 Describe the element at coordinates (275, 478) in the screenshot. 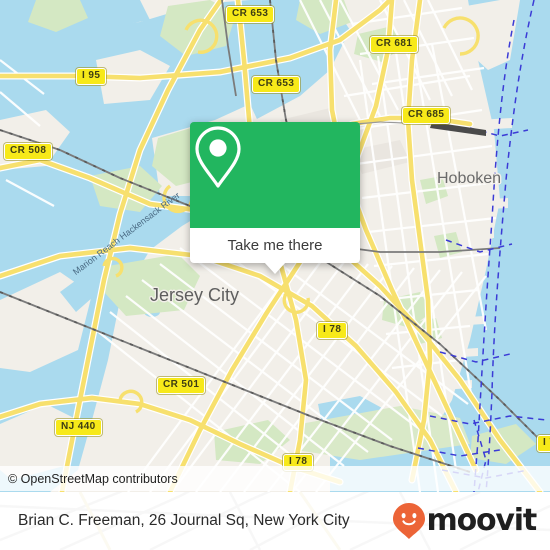

I see `map-attribution-bar: © OpenStreetMap contributors` at that location.